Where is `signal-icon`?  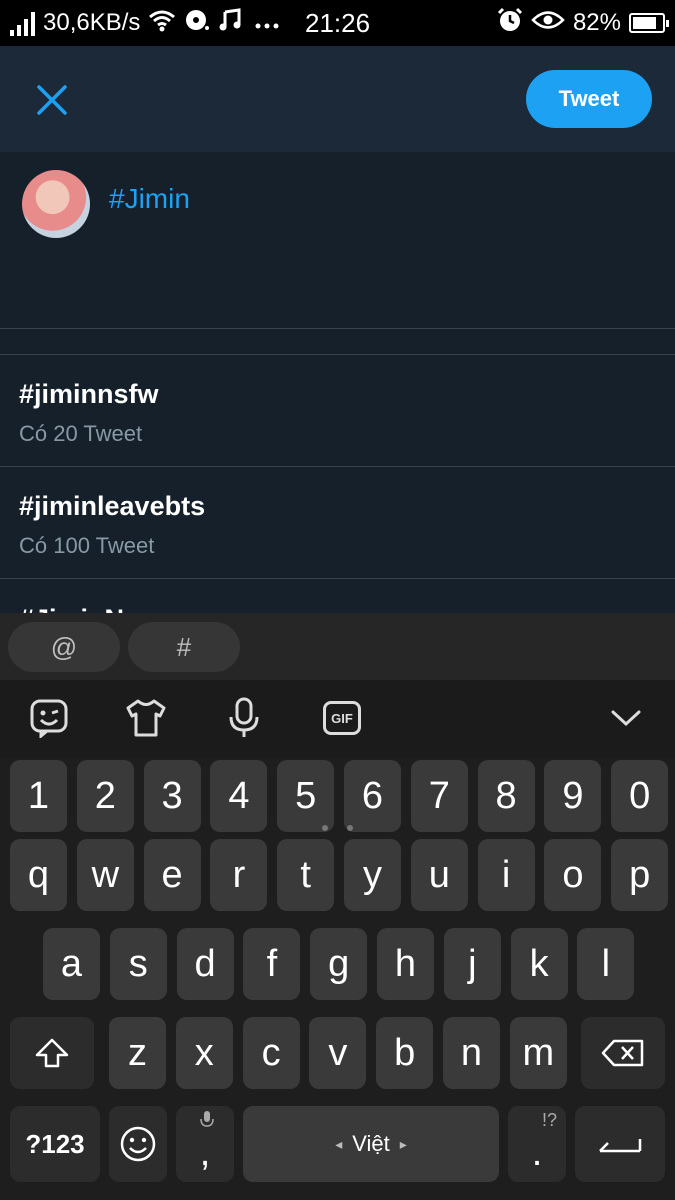
signal-icon is located at coordinates (22, 23).